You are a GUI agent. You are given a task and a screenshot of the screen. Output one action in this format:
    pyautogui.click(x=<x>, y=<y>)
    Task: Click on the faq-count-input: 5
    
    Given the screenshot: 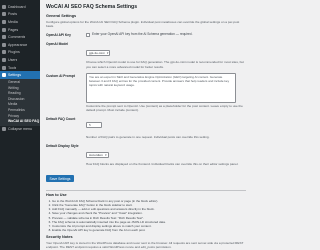 What is the action you would take?
    pyautogui.click(x=94, y=124)
    